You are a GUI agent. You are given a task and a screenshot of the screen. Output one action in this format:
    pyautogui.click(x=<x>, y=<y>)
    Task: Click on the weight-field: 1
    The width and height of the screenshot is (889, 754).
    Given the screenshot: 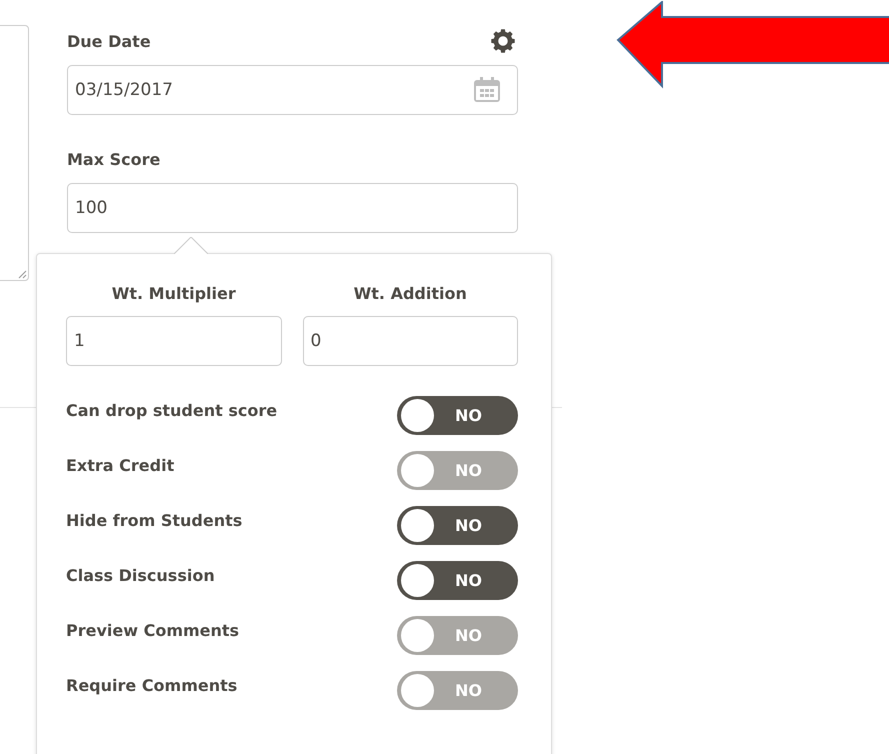 What is the action you would take?
    pyautogui.click(x=174, y=341)
    